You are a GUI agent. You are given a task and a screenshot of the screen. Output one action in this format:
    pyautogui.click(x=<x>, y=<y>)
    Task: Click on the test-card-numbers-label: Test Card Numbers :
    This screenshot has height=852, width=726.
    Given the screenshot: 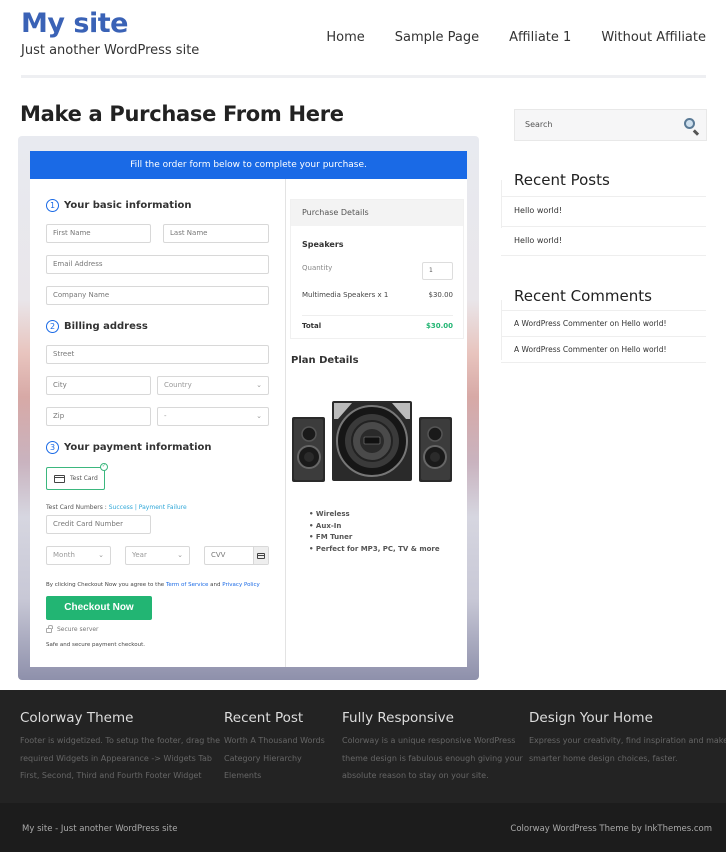 What is the action you would take?
    pyautogui.click(x=76, y=507)
    